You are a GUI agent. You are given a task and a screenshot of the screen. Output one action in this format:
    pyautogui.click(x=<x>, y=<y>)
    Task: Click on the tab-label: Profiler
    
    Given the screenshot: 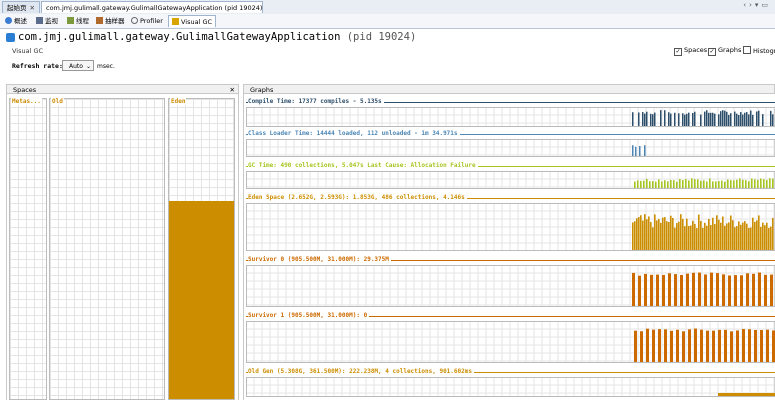 What is the action you would take?
    pyautogui.click(x=151, y=21)
    